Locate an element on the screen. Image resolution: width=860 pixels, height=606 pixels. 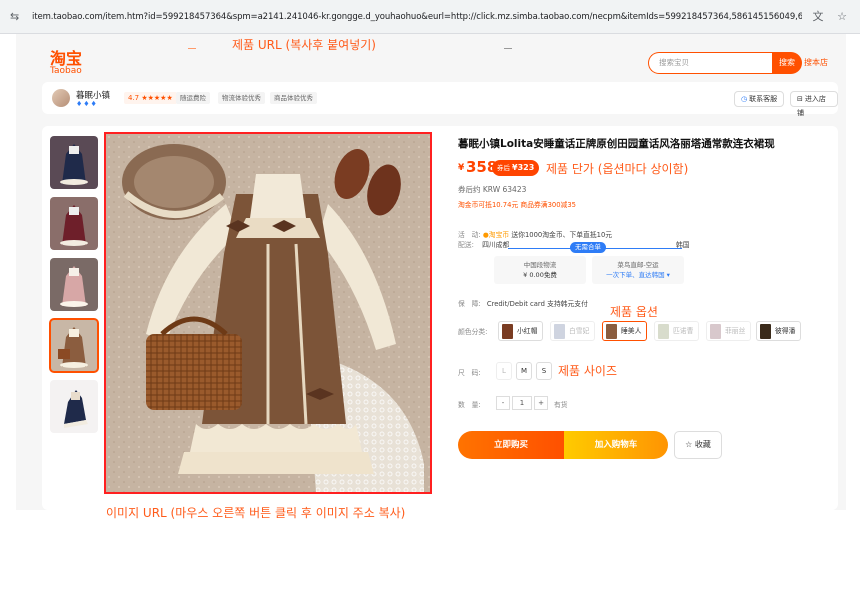
krw-price: 券后约 KRW 63423 is located at coordinates (492, 189).